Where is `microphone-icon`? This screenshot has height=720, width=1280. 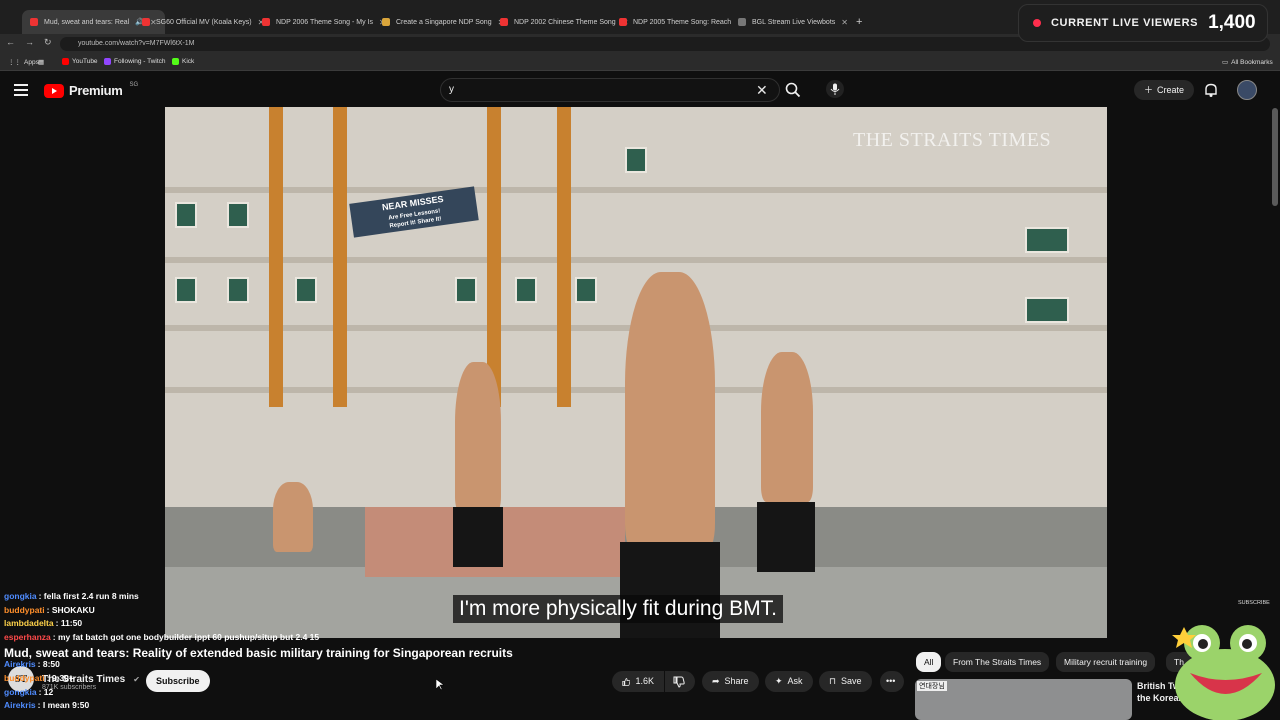
microphone-icon is located at coordinates (835, 89).